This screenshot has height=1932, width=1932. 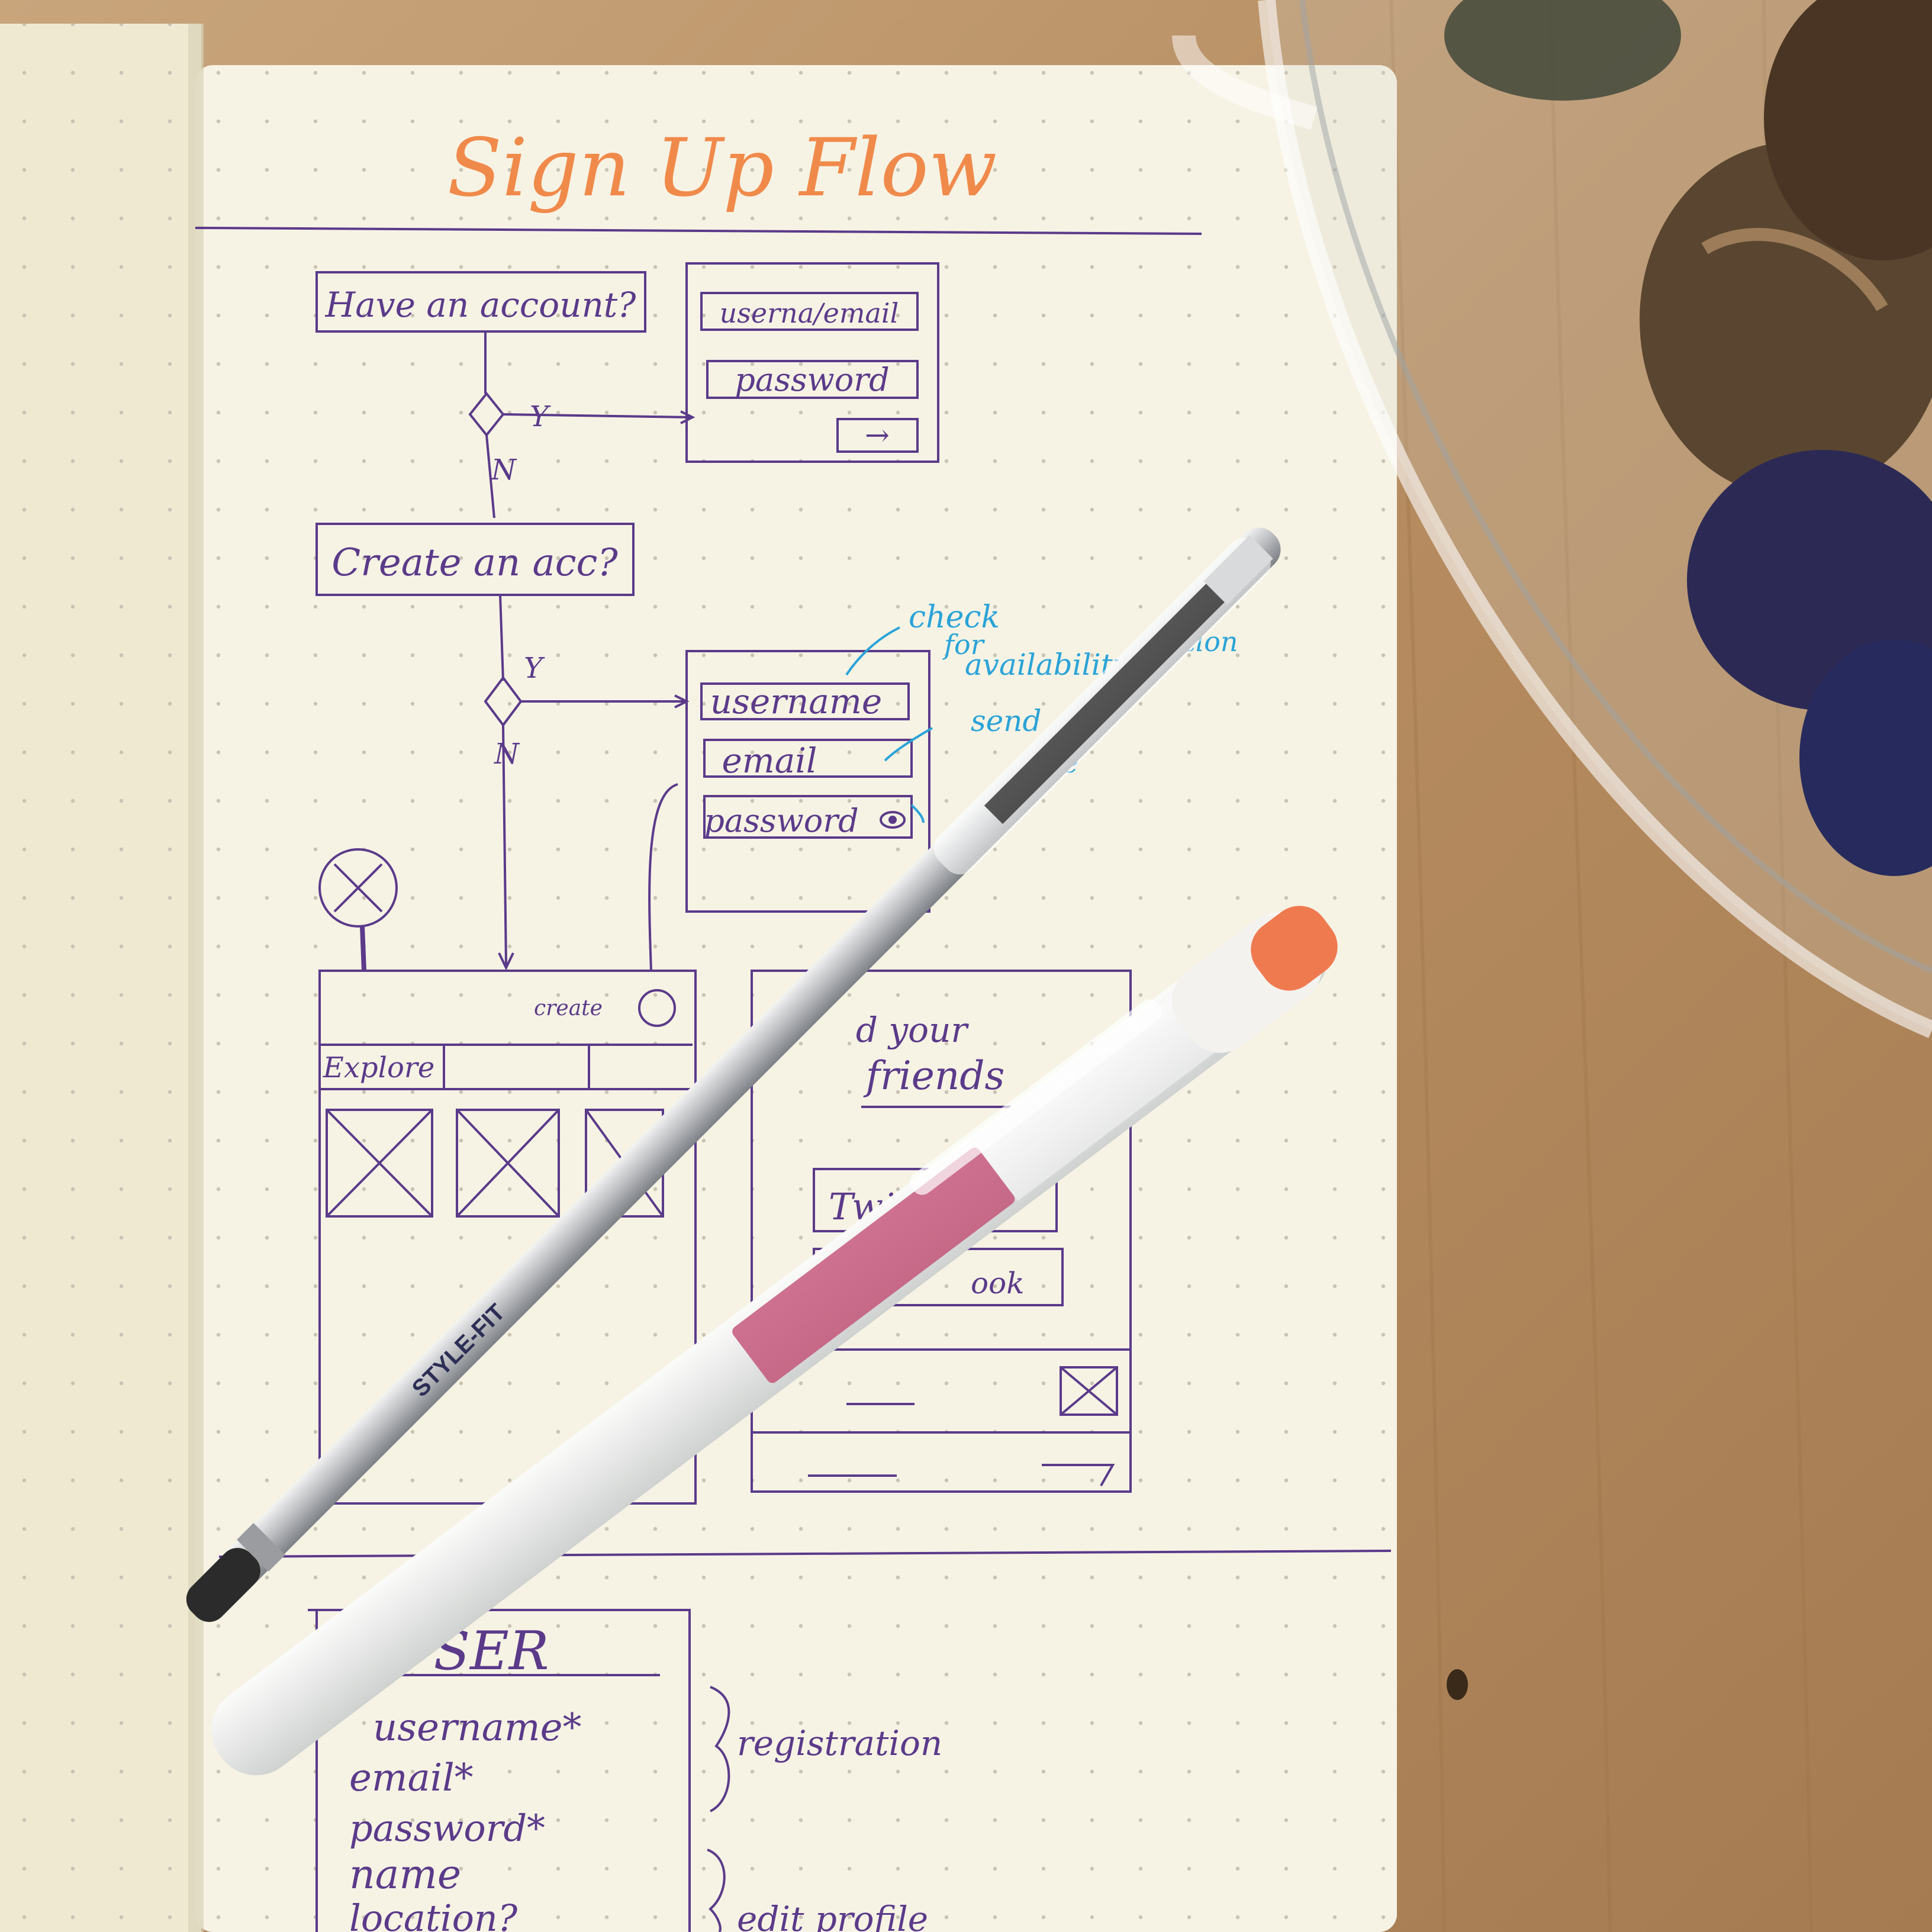 I want to click on create-account-label: Create an acc?, so click(x=474, y=563).